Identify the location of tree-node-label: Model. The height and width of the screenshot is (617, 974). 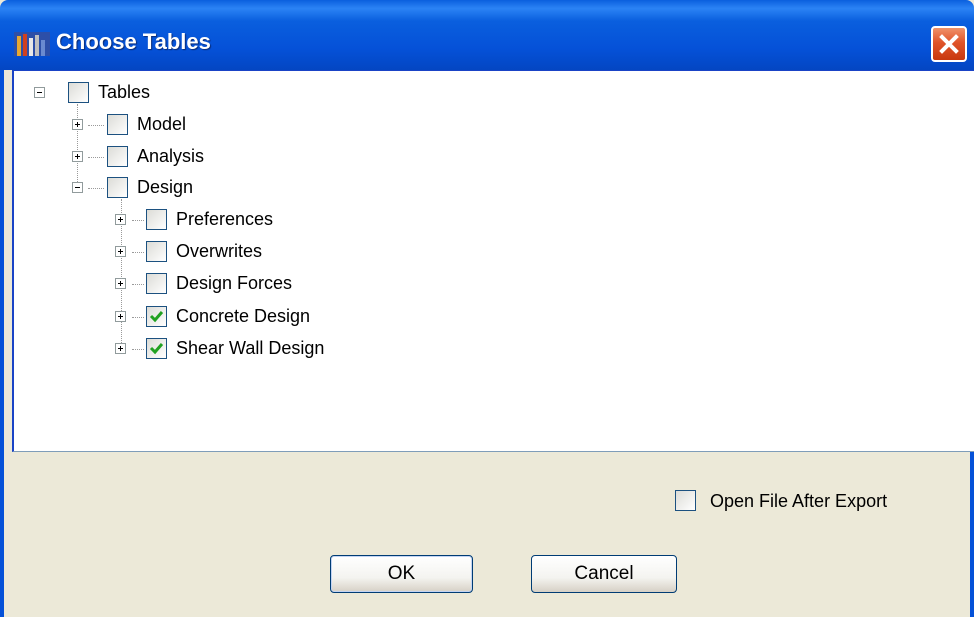
(162, 124).